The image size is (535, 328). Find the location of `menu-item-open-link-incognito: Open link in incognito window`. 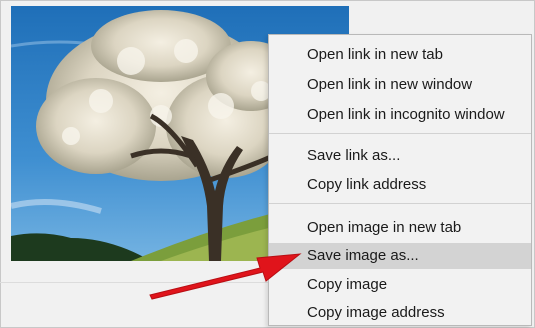

menu-item-open-link-incognito: Open link in incognito window is located at coordinates (400, 115).